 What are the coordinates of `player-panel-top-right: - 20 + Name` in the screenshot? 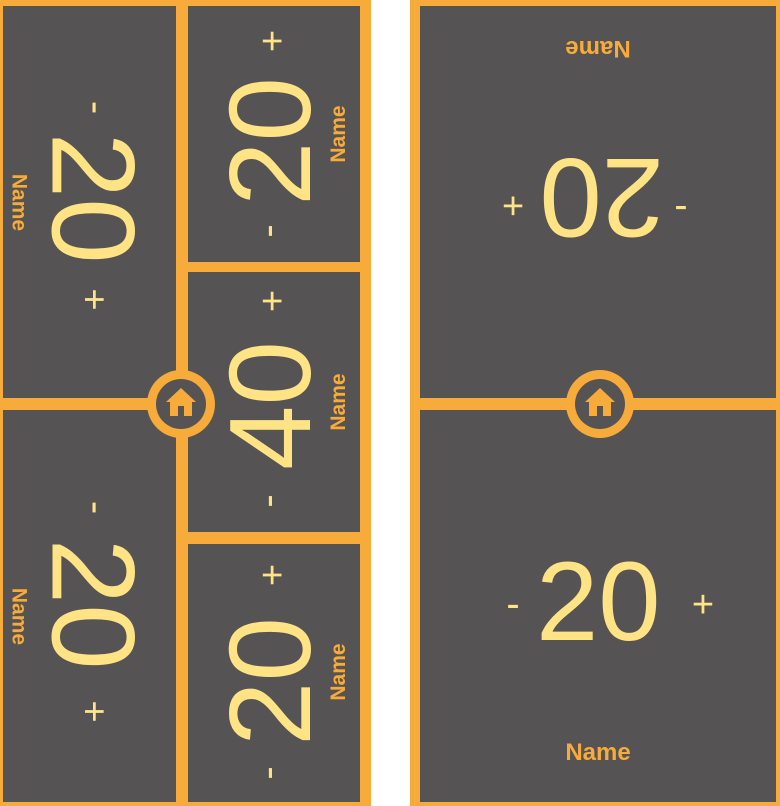 It's located at (274, 134).